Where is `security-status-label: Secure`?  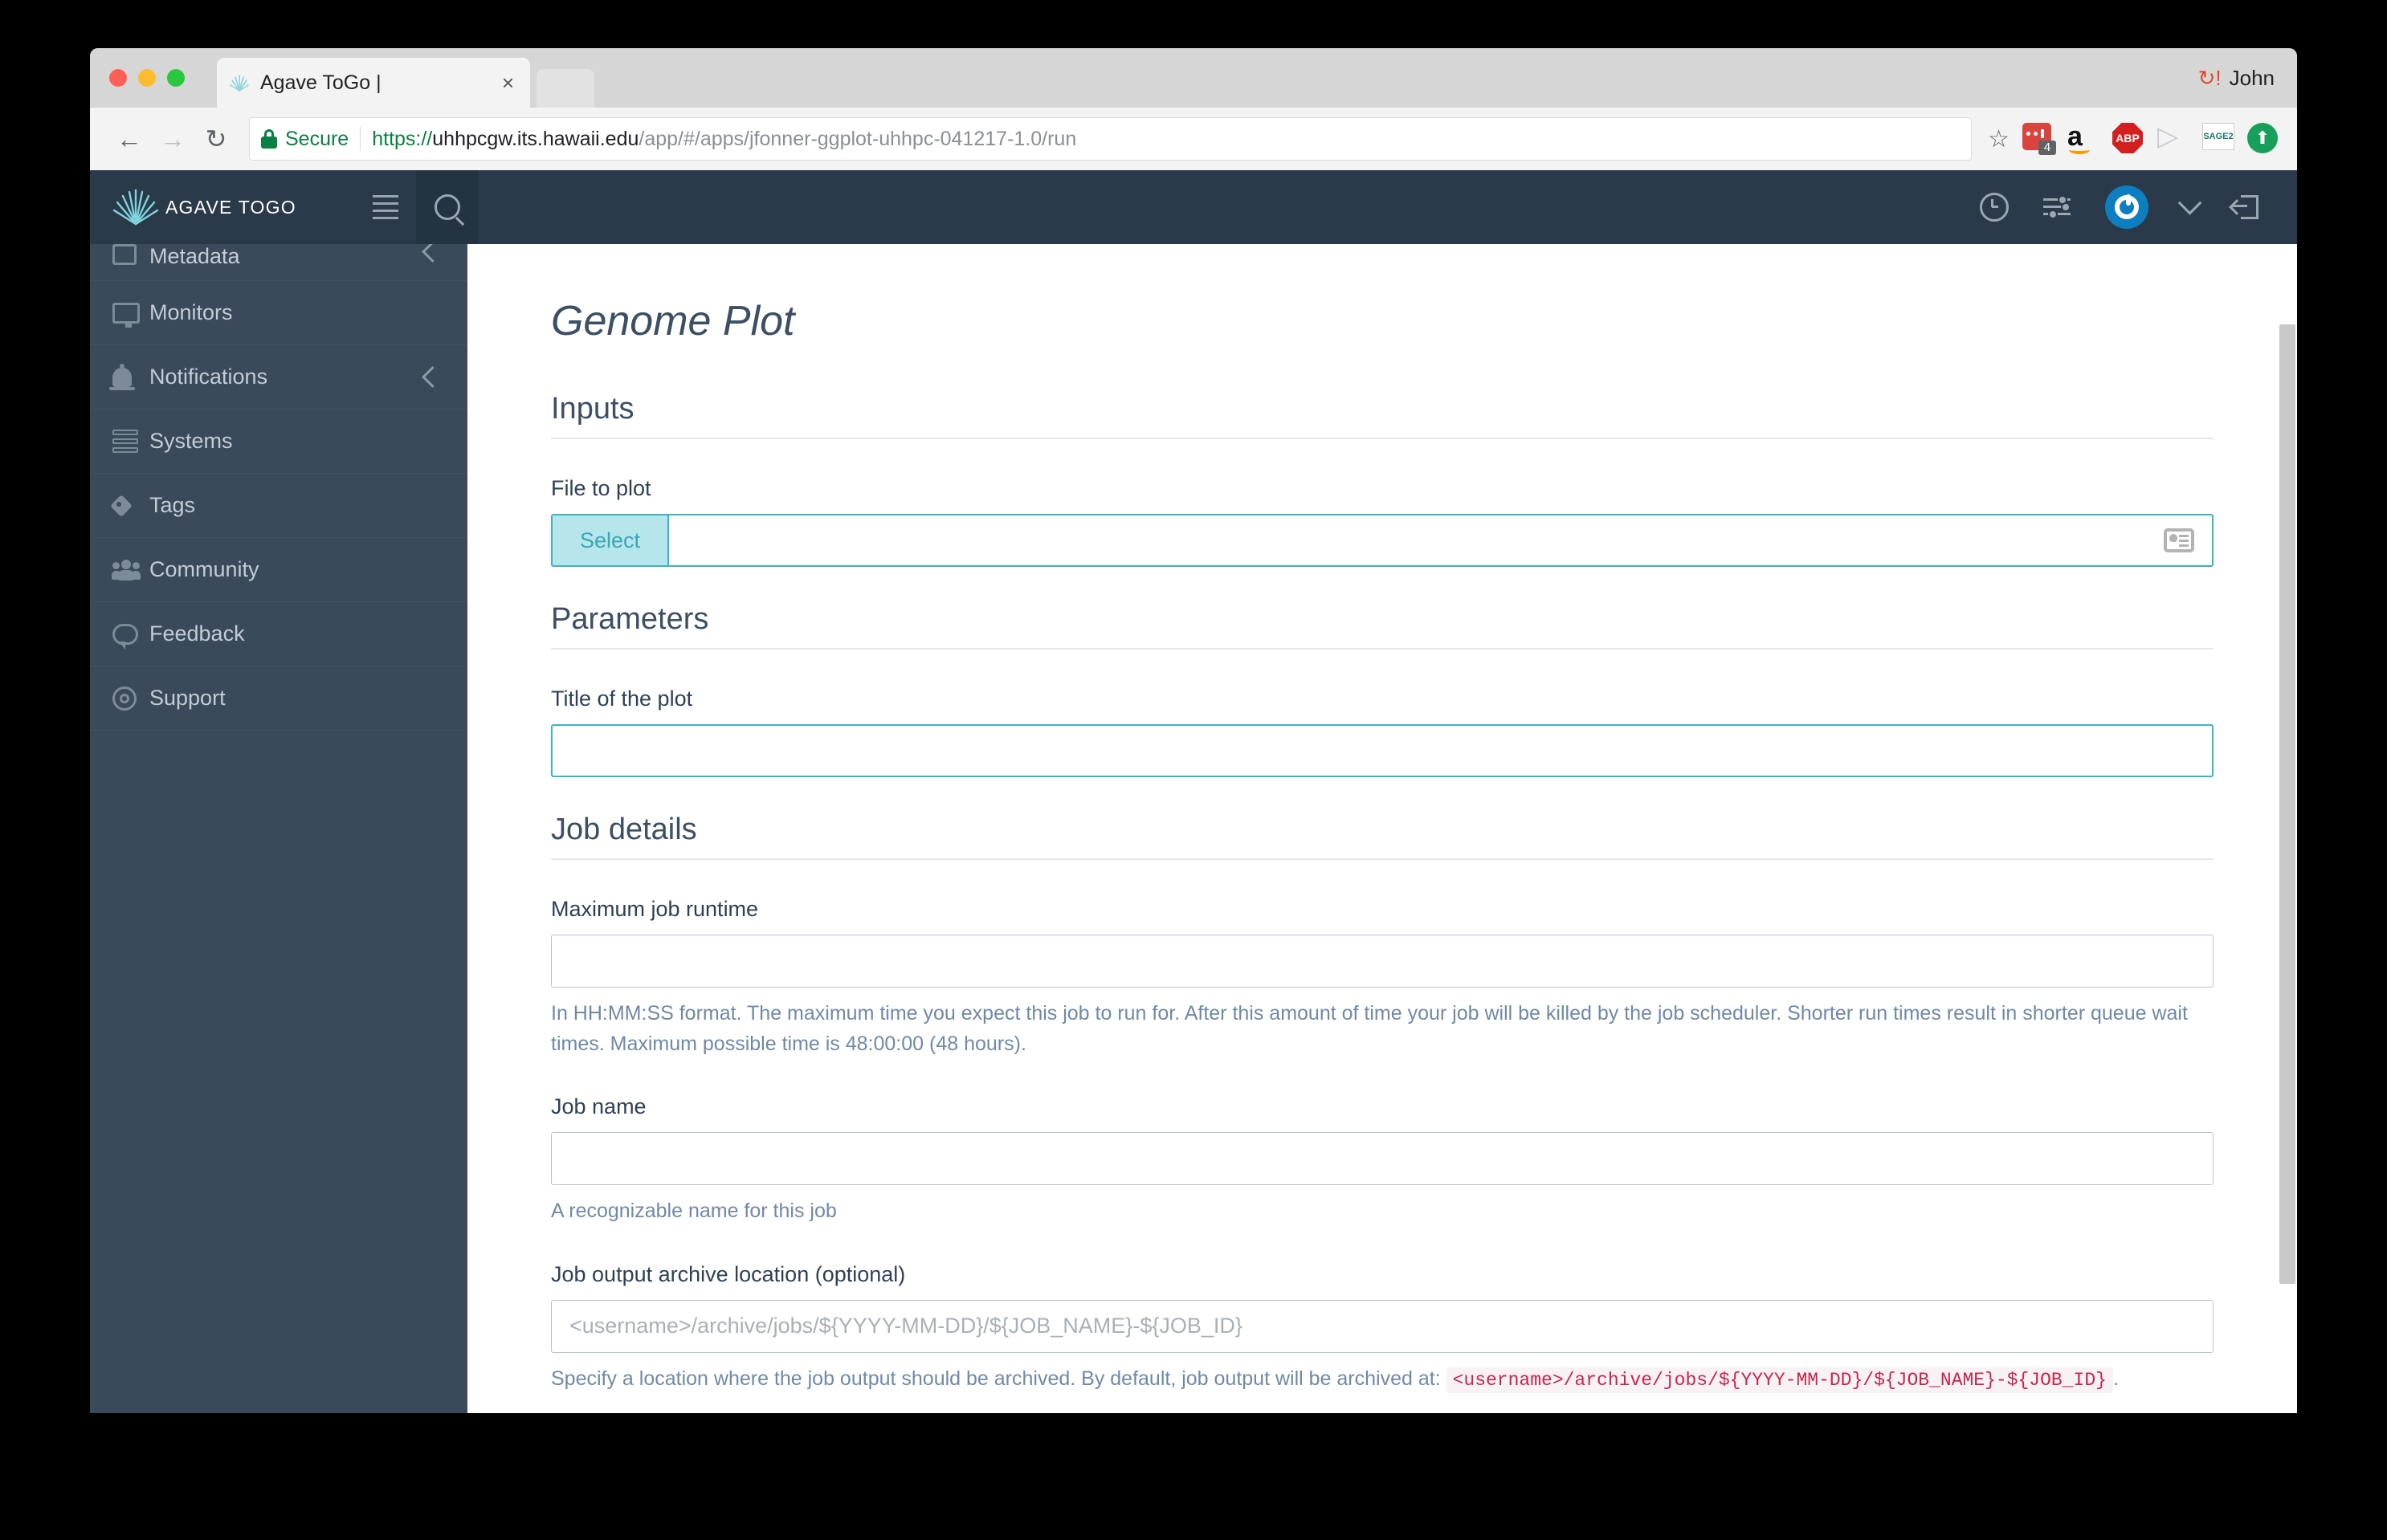 security-status-label: Secure is located at coordinates (317, 138).